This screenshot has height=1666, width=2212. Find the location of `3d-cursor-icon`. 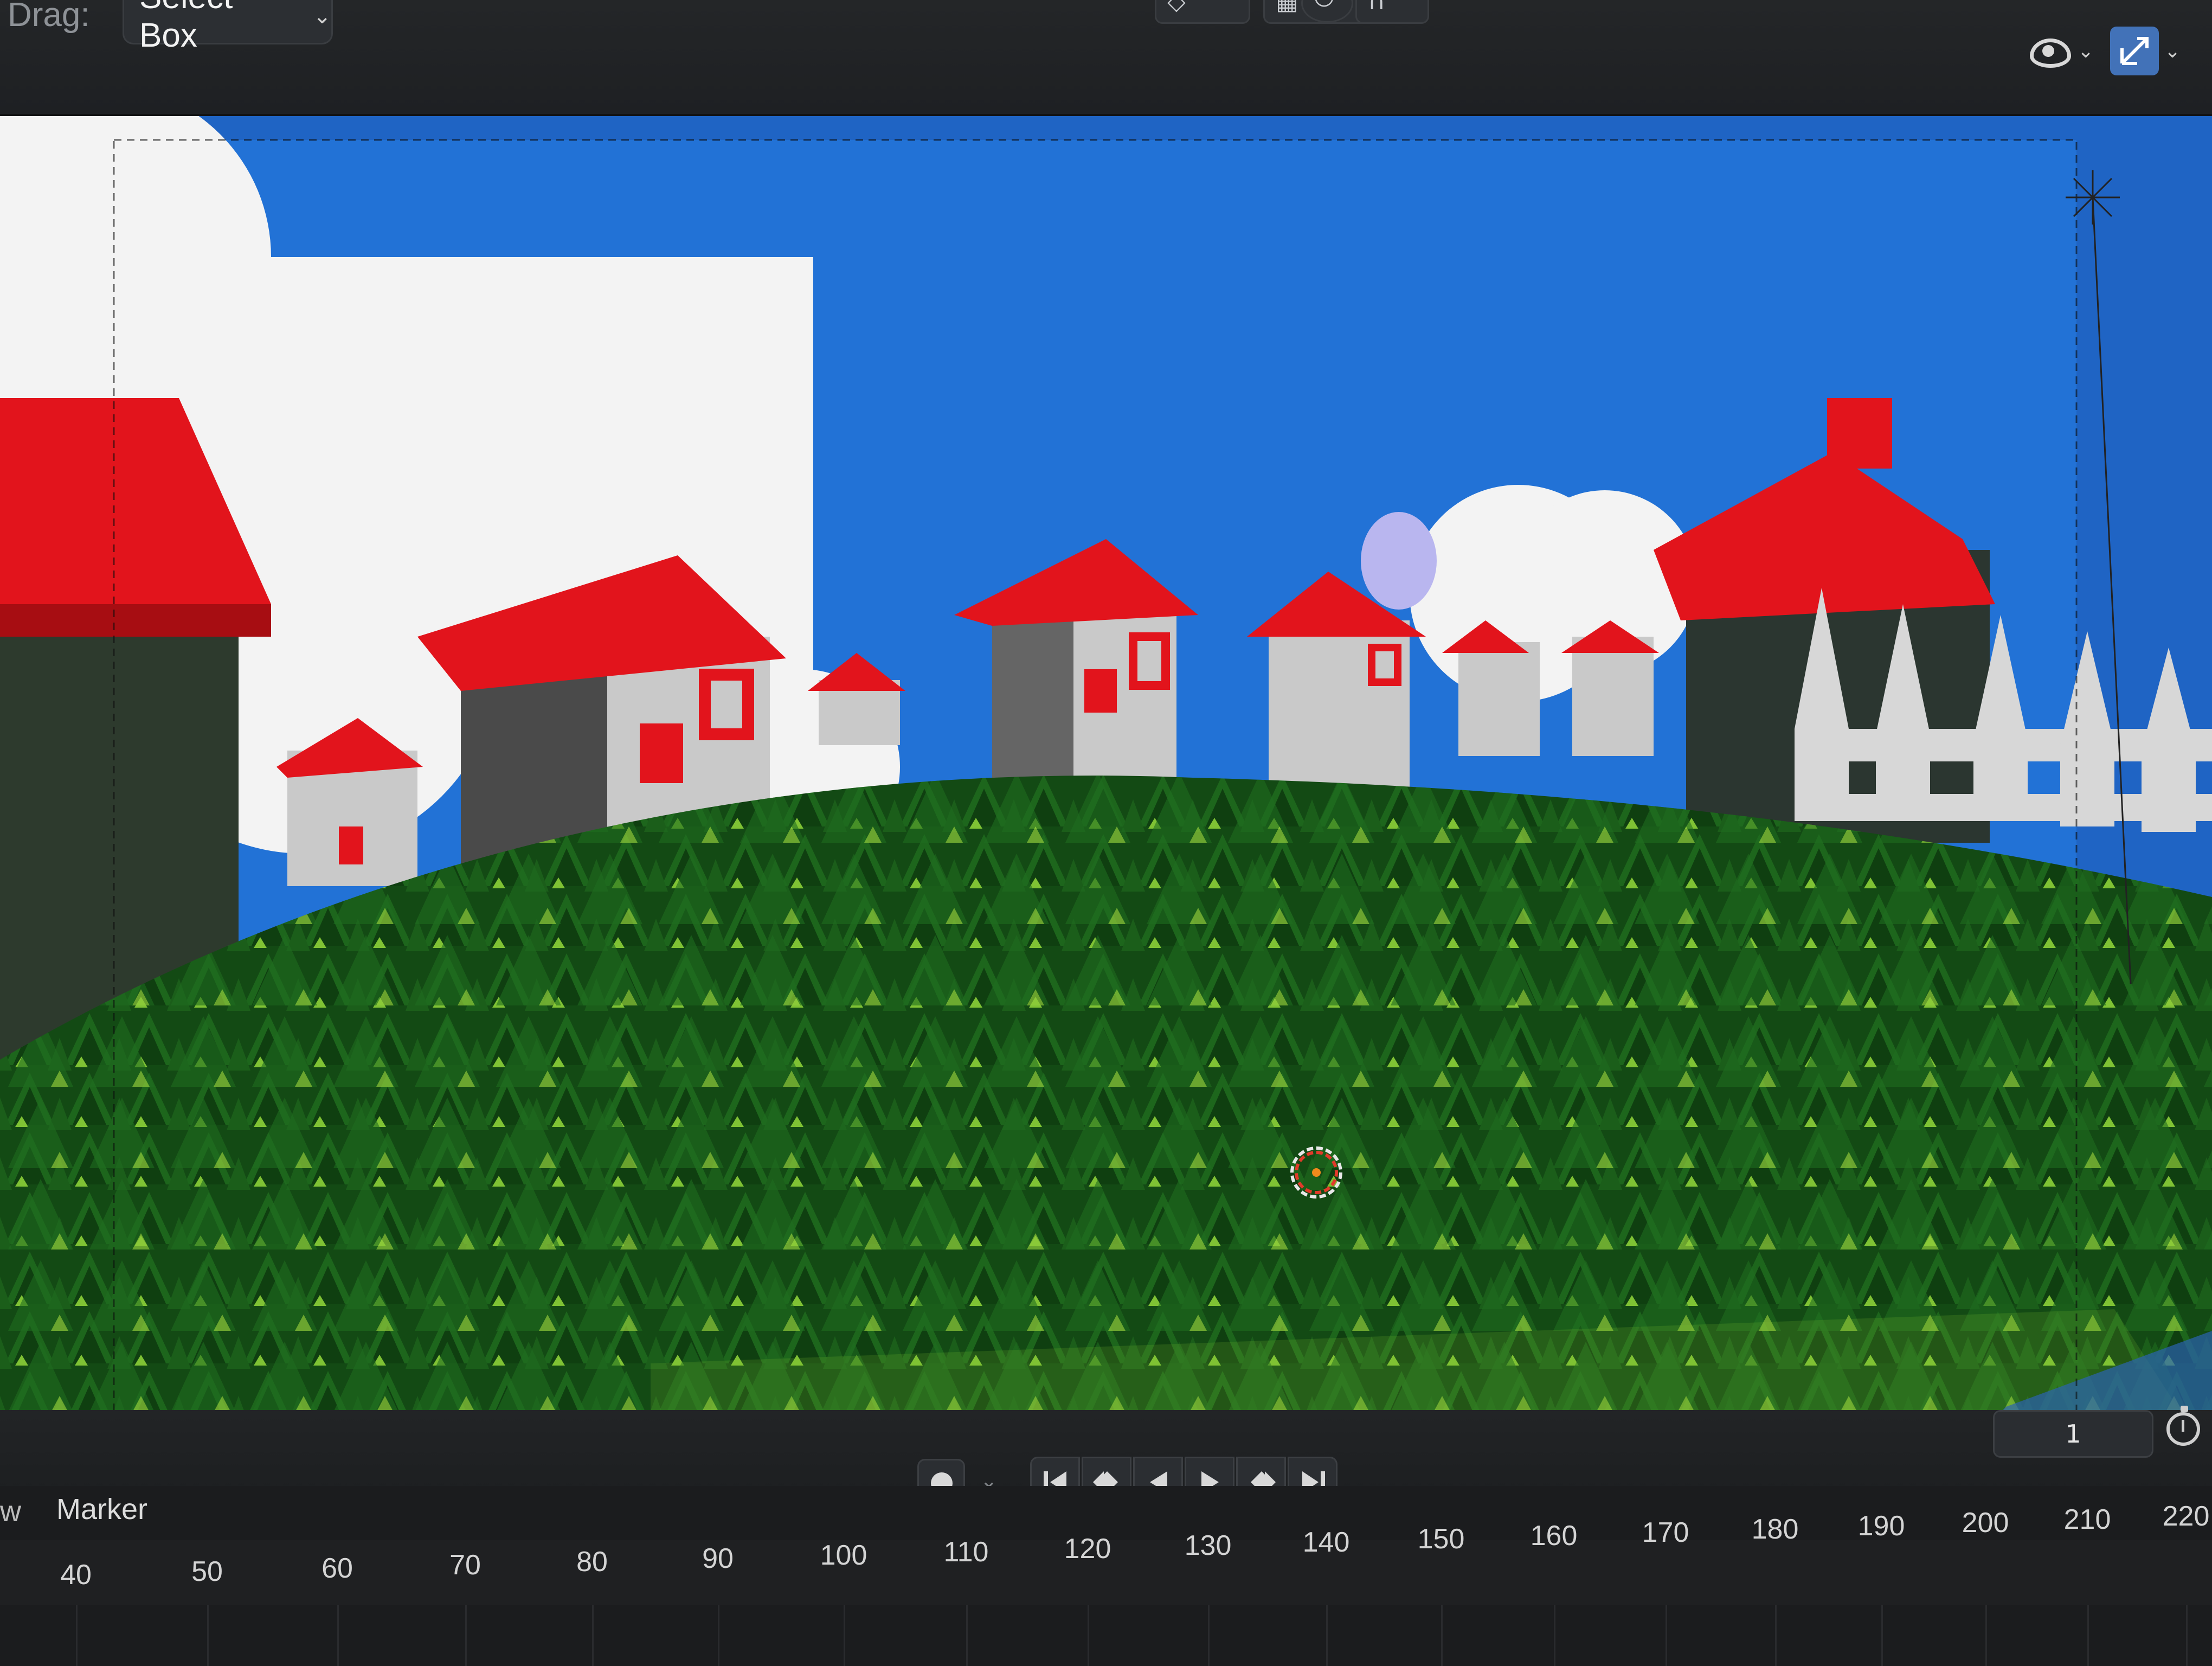

3d-cursor-icon is located at coordinates (1316, 1172).